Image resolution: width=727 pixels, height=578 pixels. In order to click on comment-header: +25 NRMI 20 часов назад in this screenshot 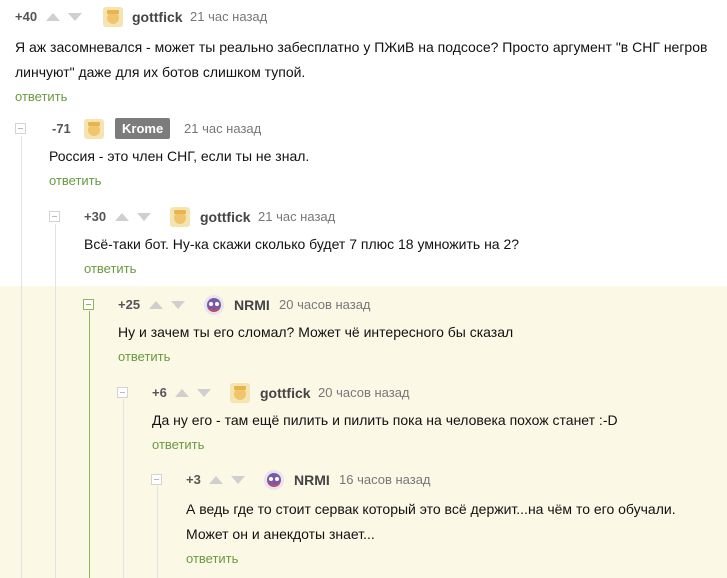, I will do `click(401, 305)`.